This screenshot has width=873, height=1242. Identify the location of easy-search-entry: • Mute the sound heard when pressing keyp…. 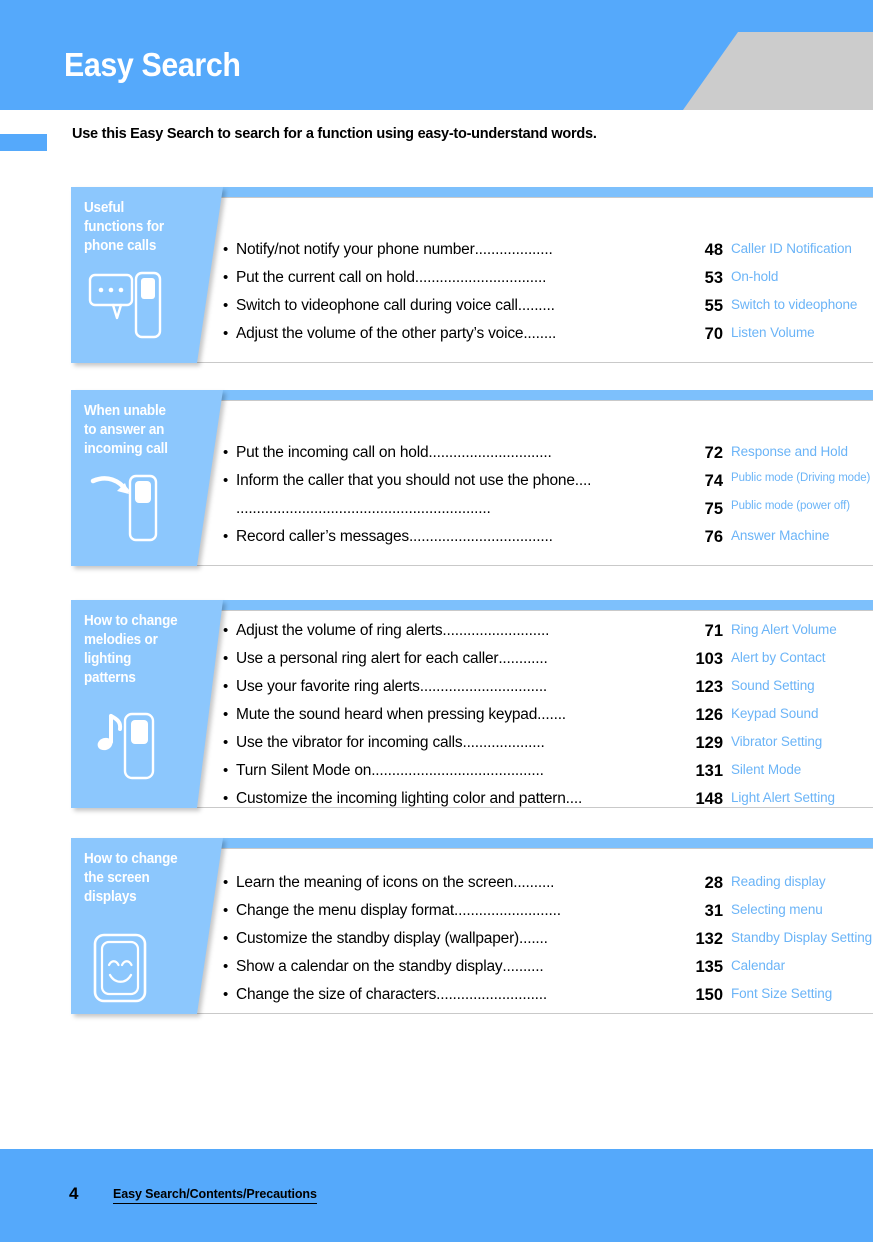
(548, 720).